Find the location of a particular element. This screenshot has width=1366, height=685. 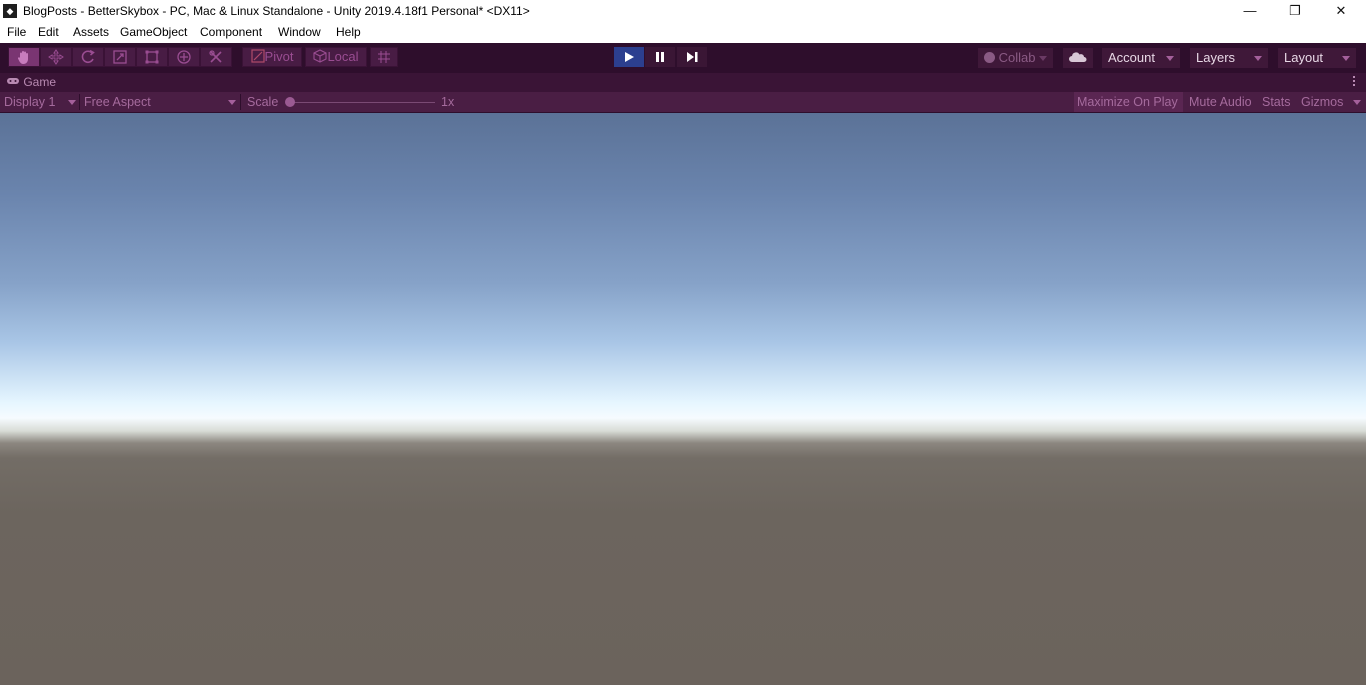

menu-file: File is located at coordinates (16, 32).